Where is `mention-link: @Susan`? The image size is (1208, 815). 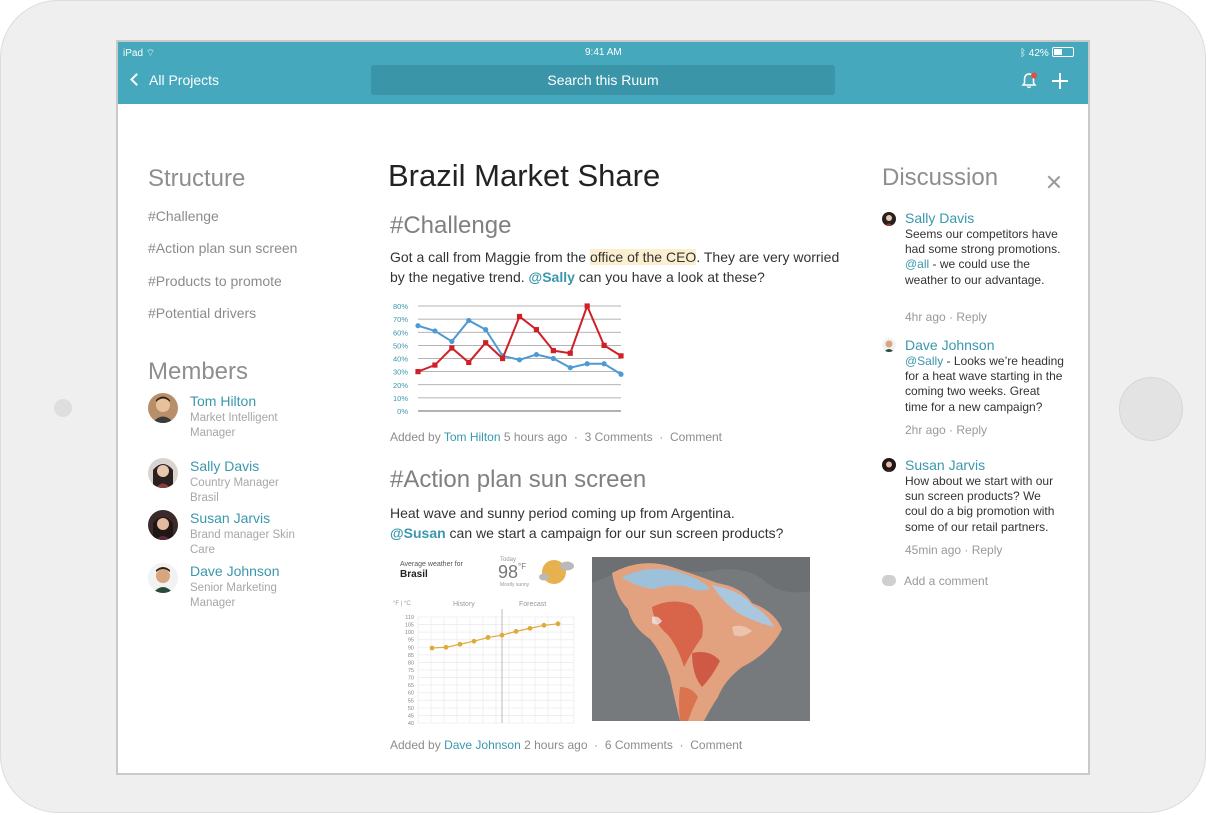
mention-link: @Susan is located at coordinates (418, 533).